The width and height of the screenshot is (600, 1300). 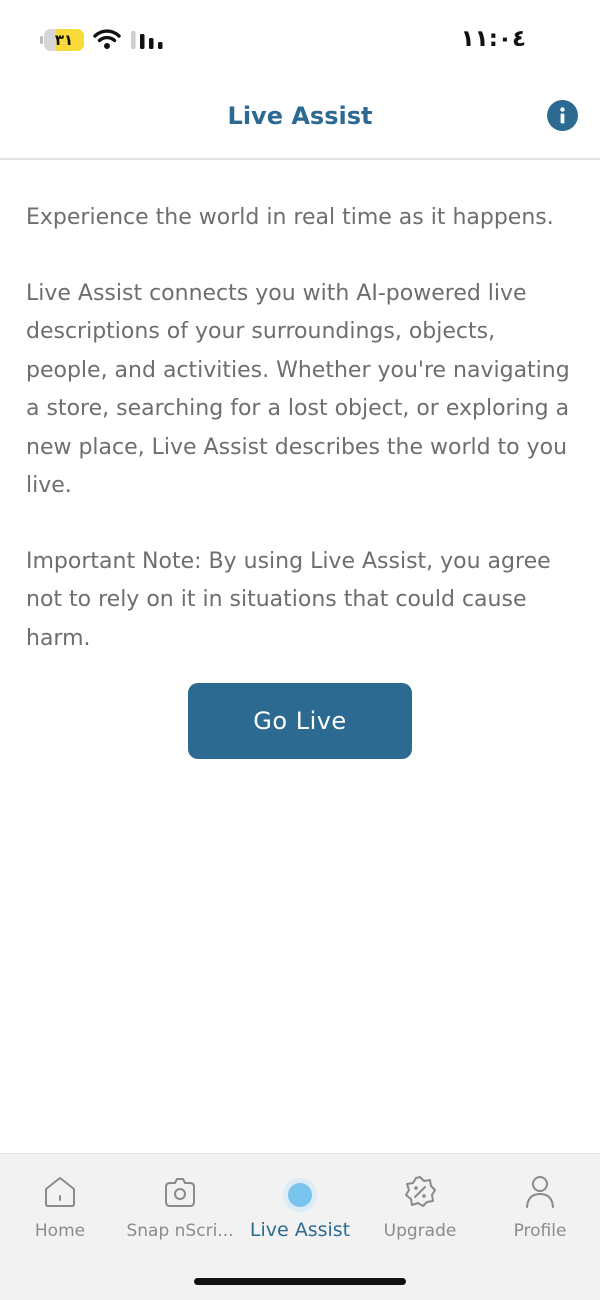 What do you see at coordinates (540, 1231) in the screenshot?
I see `tab-profile-label: Profile` at bounding box center [540, 1231].